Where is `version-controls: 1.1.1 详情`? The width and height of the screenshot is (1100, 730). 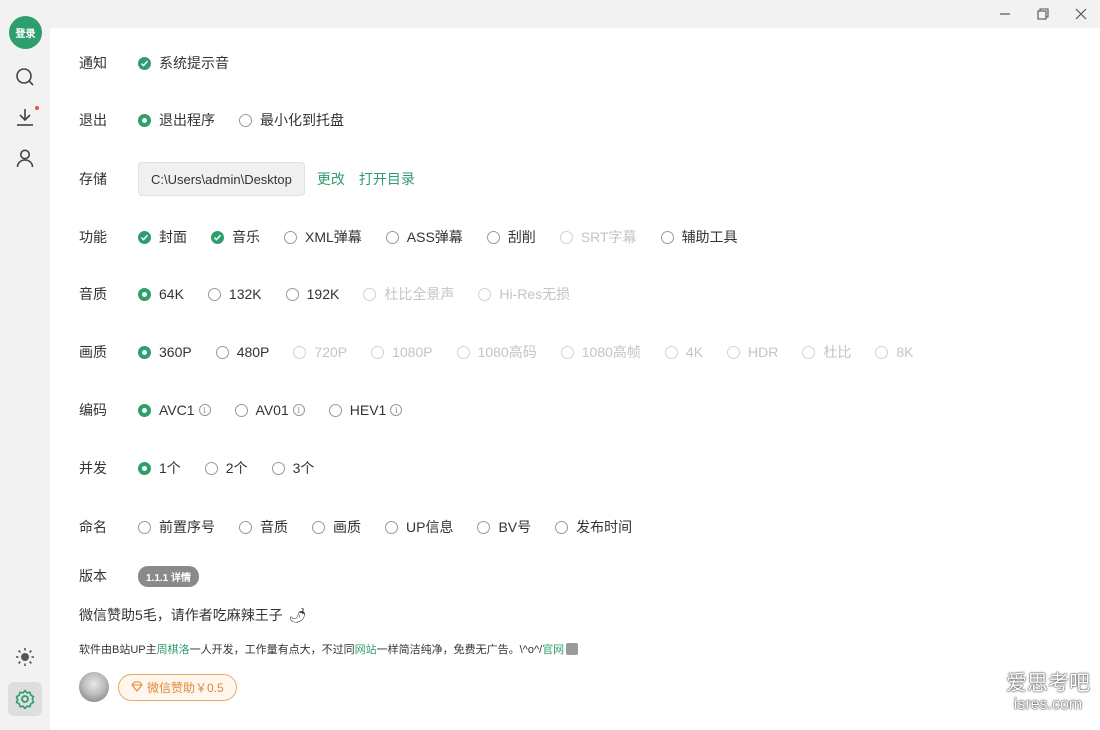
version-controls: 1.1.1 详情 is located at coordinates (169, 576).